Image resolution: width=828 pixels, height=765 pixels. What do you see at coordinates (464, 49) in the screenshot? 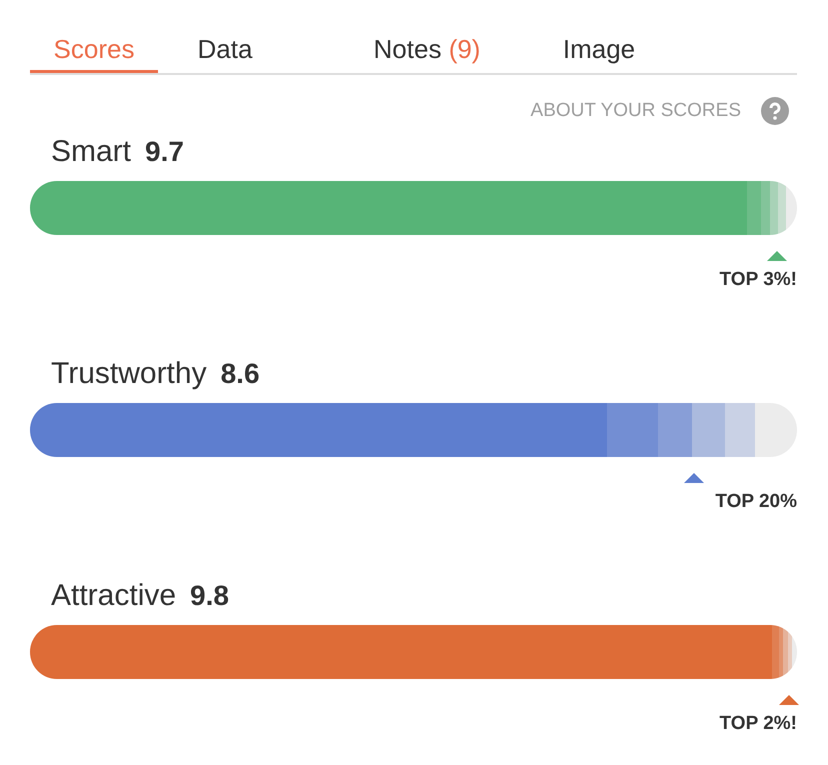
I see `notes-count: (9)` at bounding box center [464, 49].